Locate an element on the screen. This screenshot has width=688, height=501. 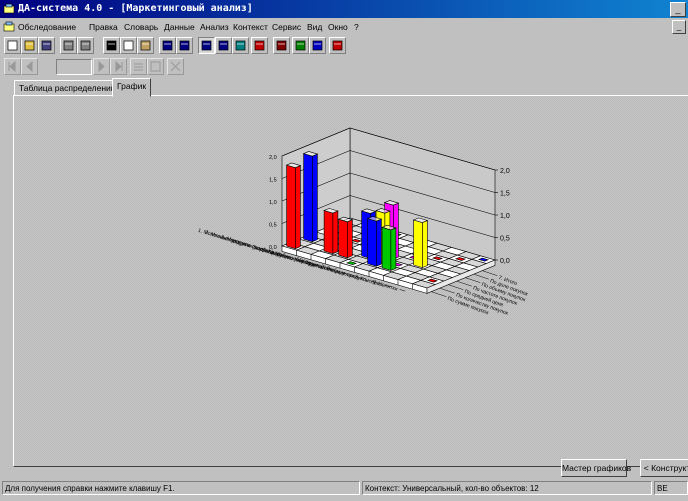
save-button is located at coordinates (46, 45).